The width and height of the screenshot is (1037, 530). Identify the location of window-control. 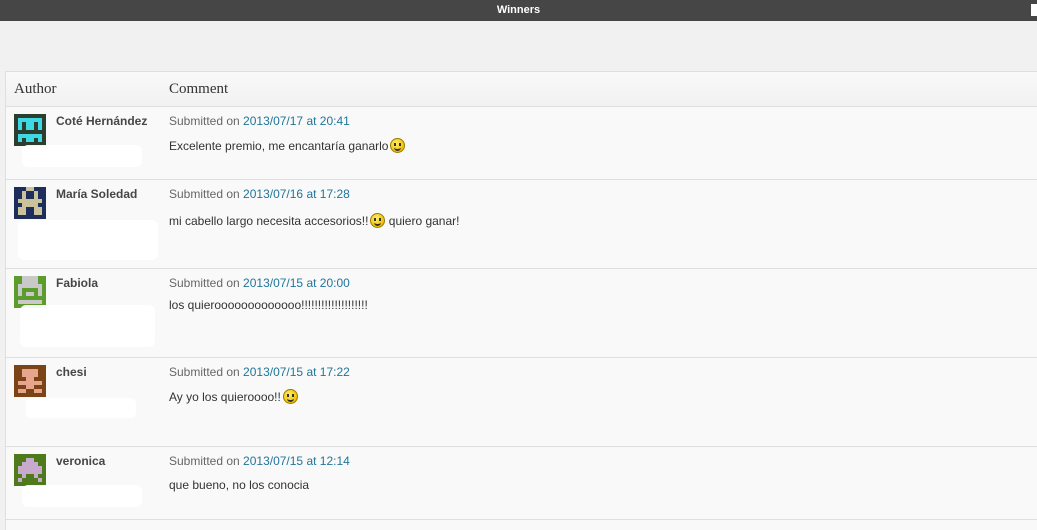
(1034, 10).